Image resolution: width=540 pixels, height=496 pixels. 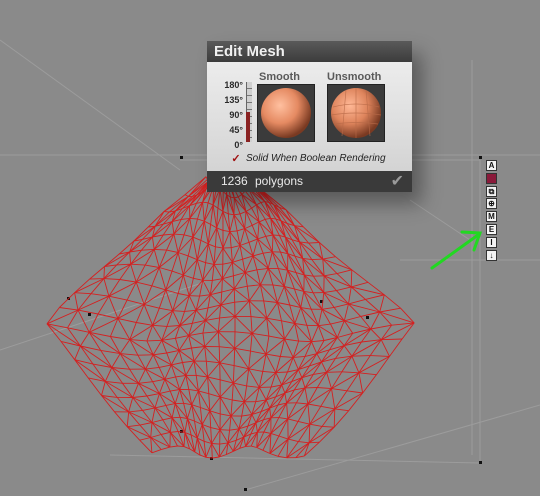 What do you see at coordinates (234, 181) in the screenshot?
I see `polygon-count: 1236` at bounding box center [234, 181].